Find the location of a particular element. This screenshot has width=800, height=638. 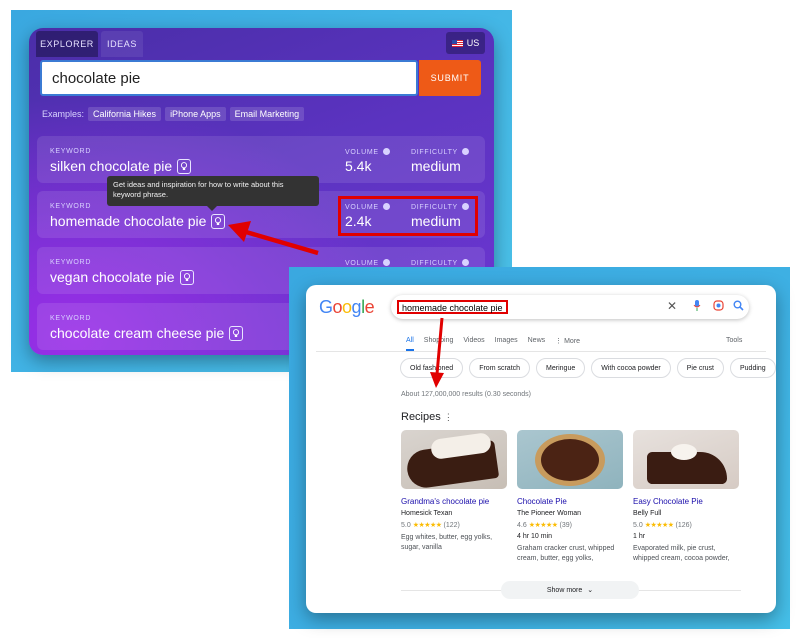

difficulty-label: DIFFICULTY is located at coordinates (440, 152).